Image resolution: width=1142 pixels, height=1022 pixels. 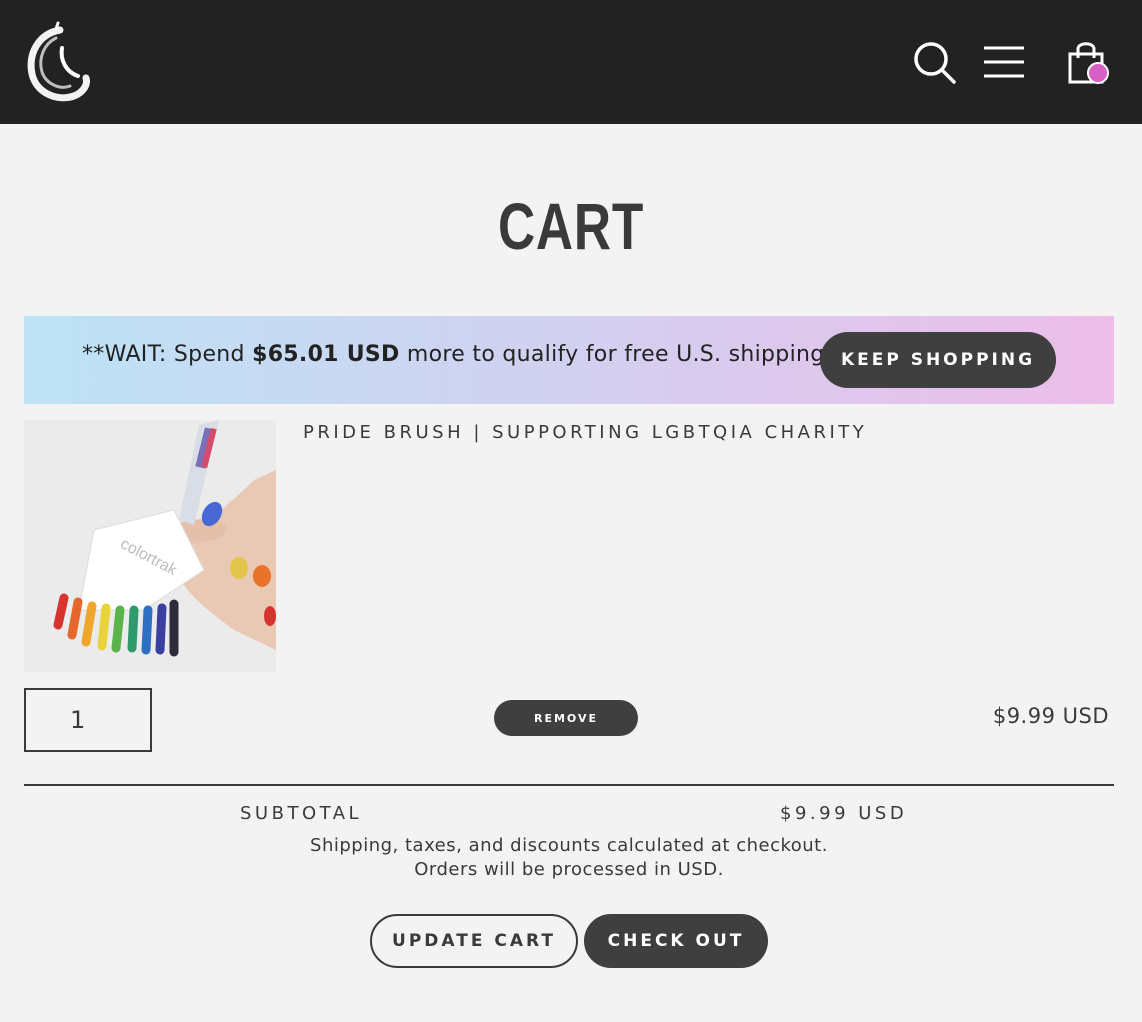 I want to click on update-cart-button: UPDATE CART, so click(x=474, y=941).